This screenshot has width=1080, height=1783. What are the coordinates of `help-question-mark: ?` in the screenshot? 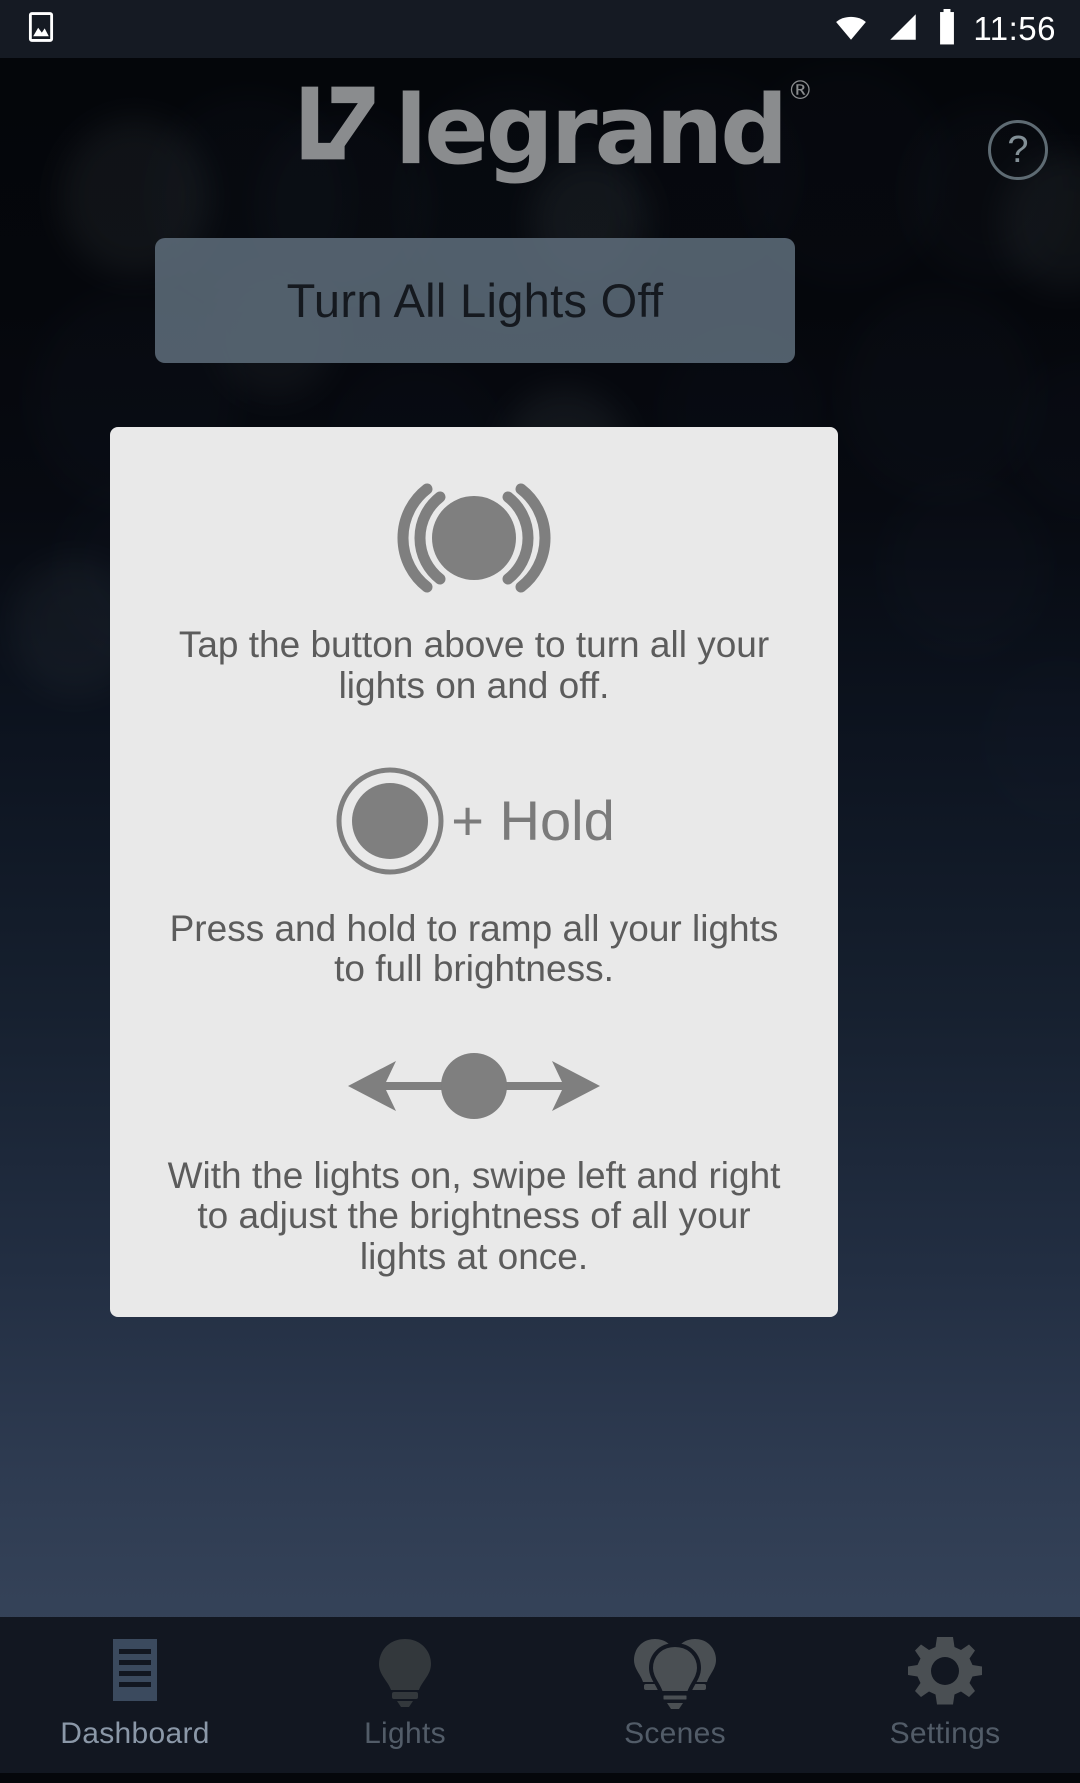 It's located at (1018, 150).